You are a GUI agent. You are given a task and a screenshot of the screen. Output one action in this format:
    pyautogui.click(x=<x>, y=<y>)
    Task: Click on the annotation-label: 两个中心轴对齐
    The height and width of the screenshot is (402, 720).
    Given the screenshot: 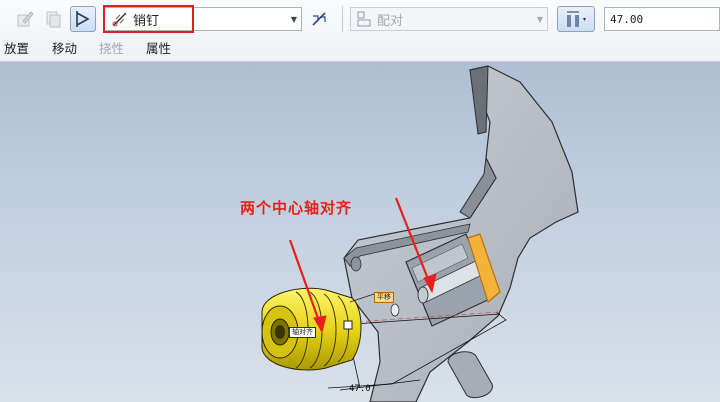 What is the action you would take?
    pyautogui.click(x=296, y=208)
    